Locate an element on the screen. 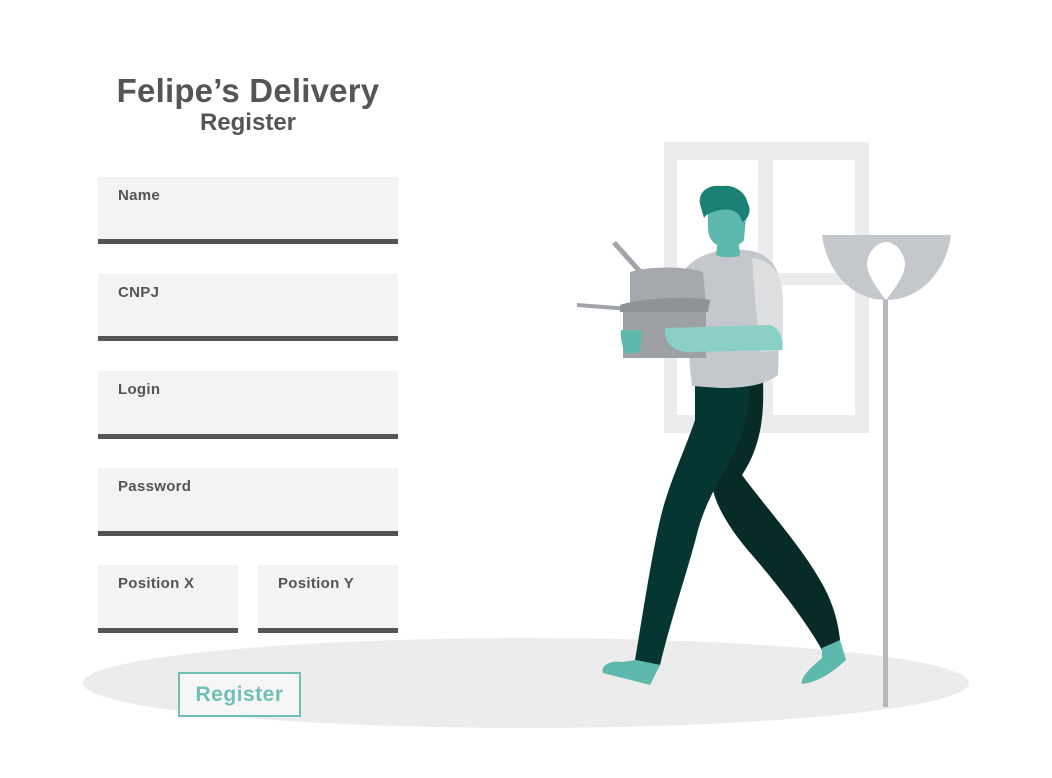  position-x-field: Position X is located at coordinates (168, 599).